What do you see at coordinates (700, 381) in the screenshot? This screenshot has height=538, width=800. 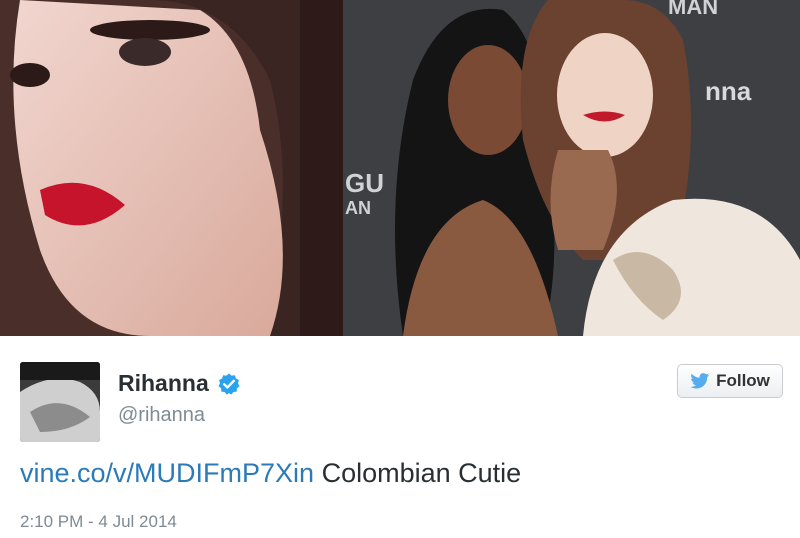 I see `twitter-bird-icon` at bounding box center [700, 381].